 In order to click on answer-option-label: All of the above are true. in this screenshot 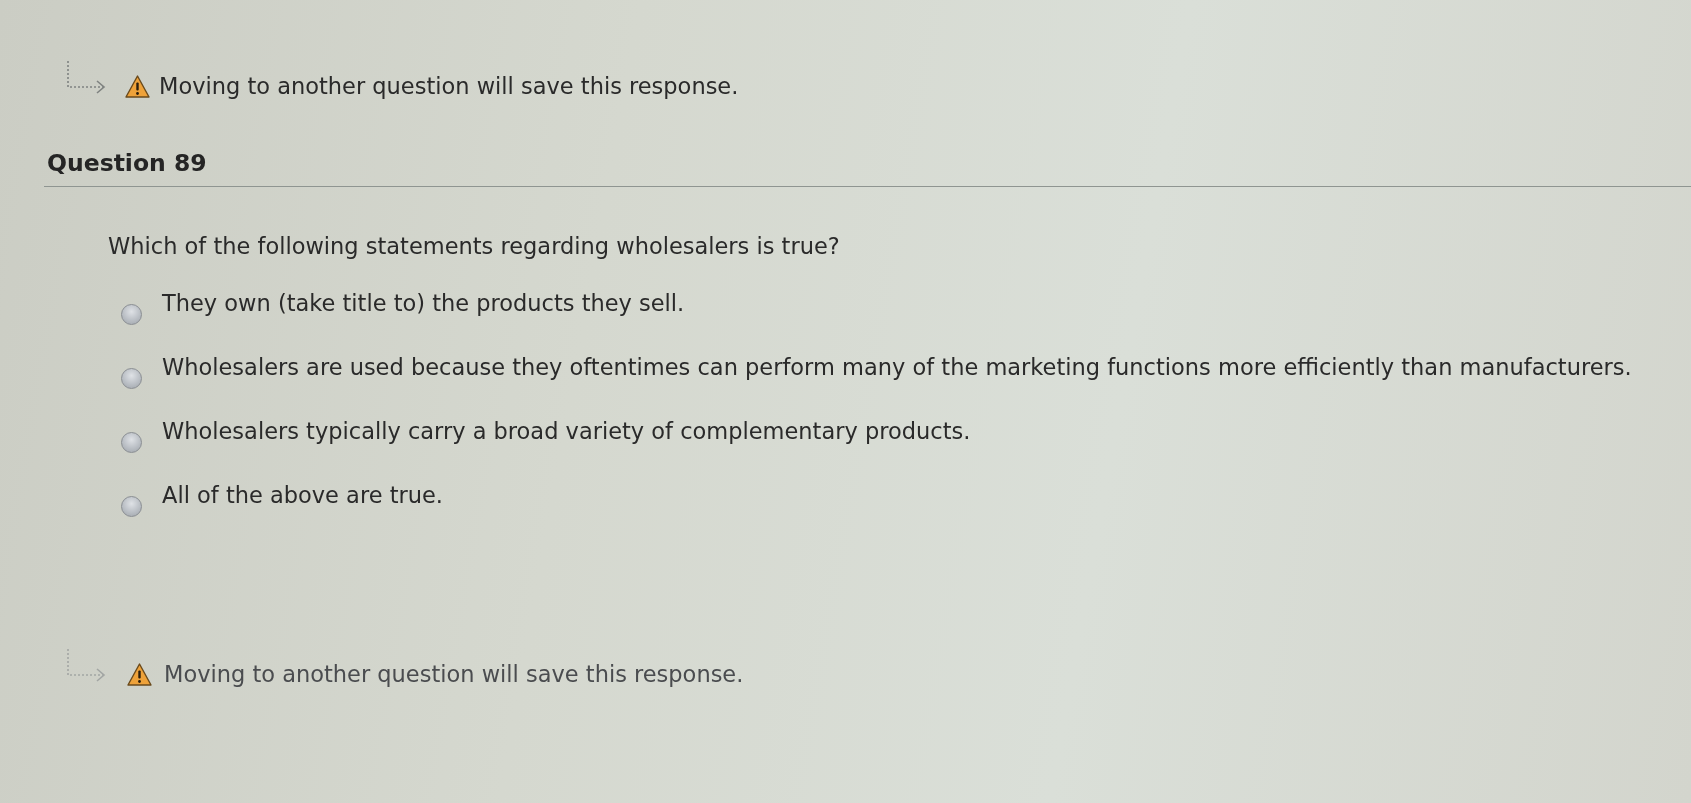, I will do `click(302, 495)`.